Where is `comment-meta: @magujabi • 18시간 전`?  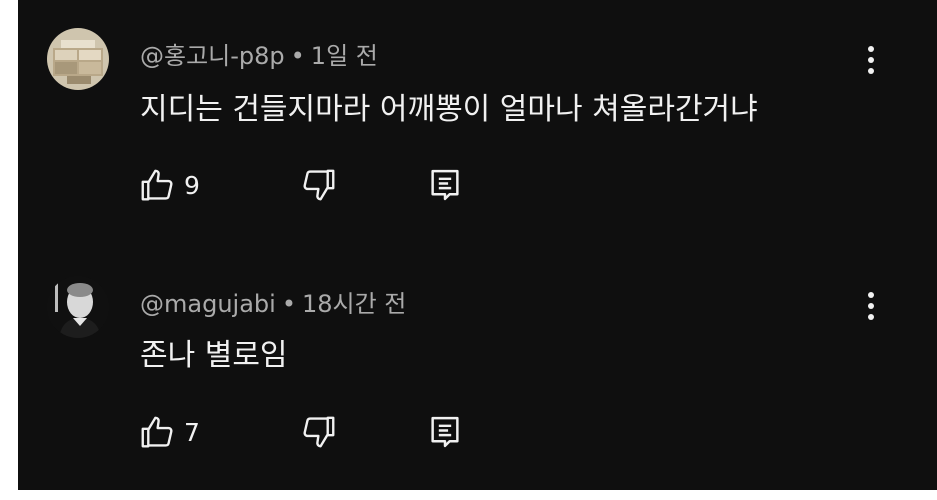
comment-meta: @magujabi • 18시간 전 is located at coordinates (273, 301).